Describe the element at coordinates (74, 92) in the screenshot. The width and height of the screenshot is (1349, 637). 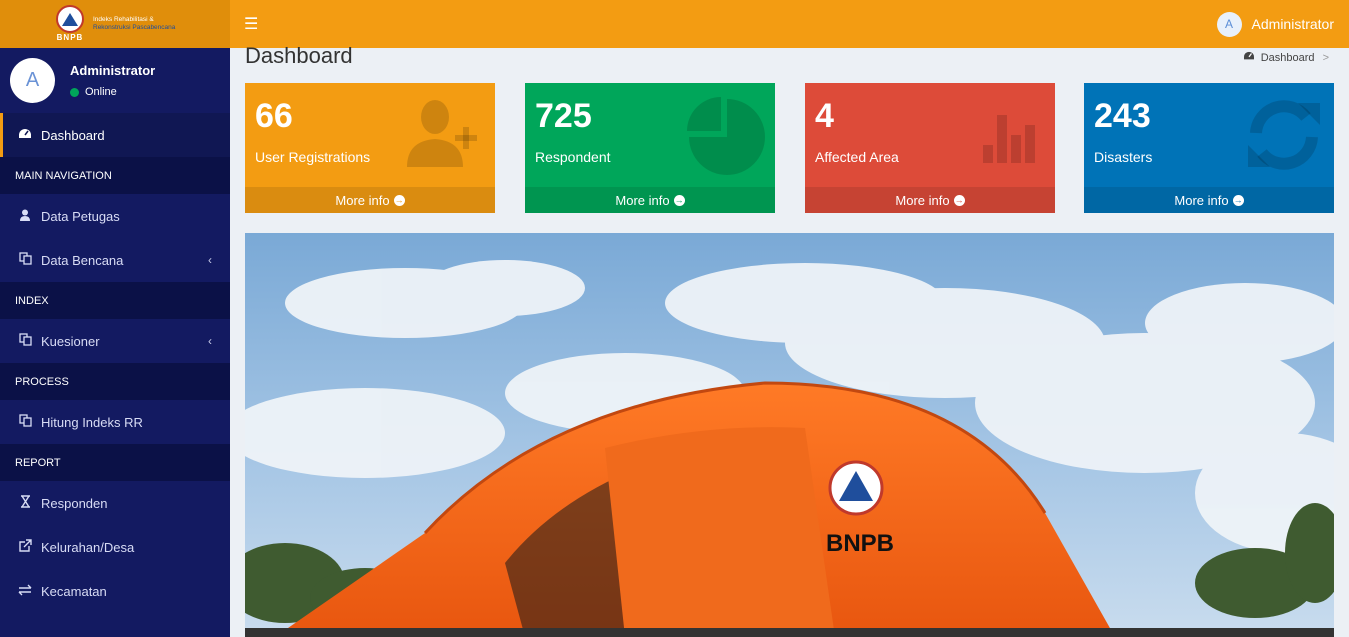
I see `online-dot-icon` at that location.